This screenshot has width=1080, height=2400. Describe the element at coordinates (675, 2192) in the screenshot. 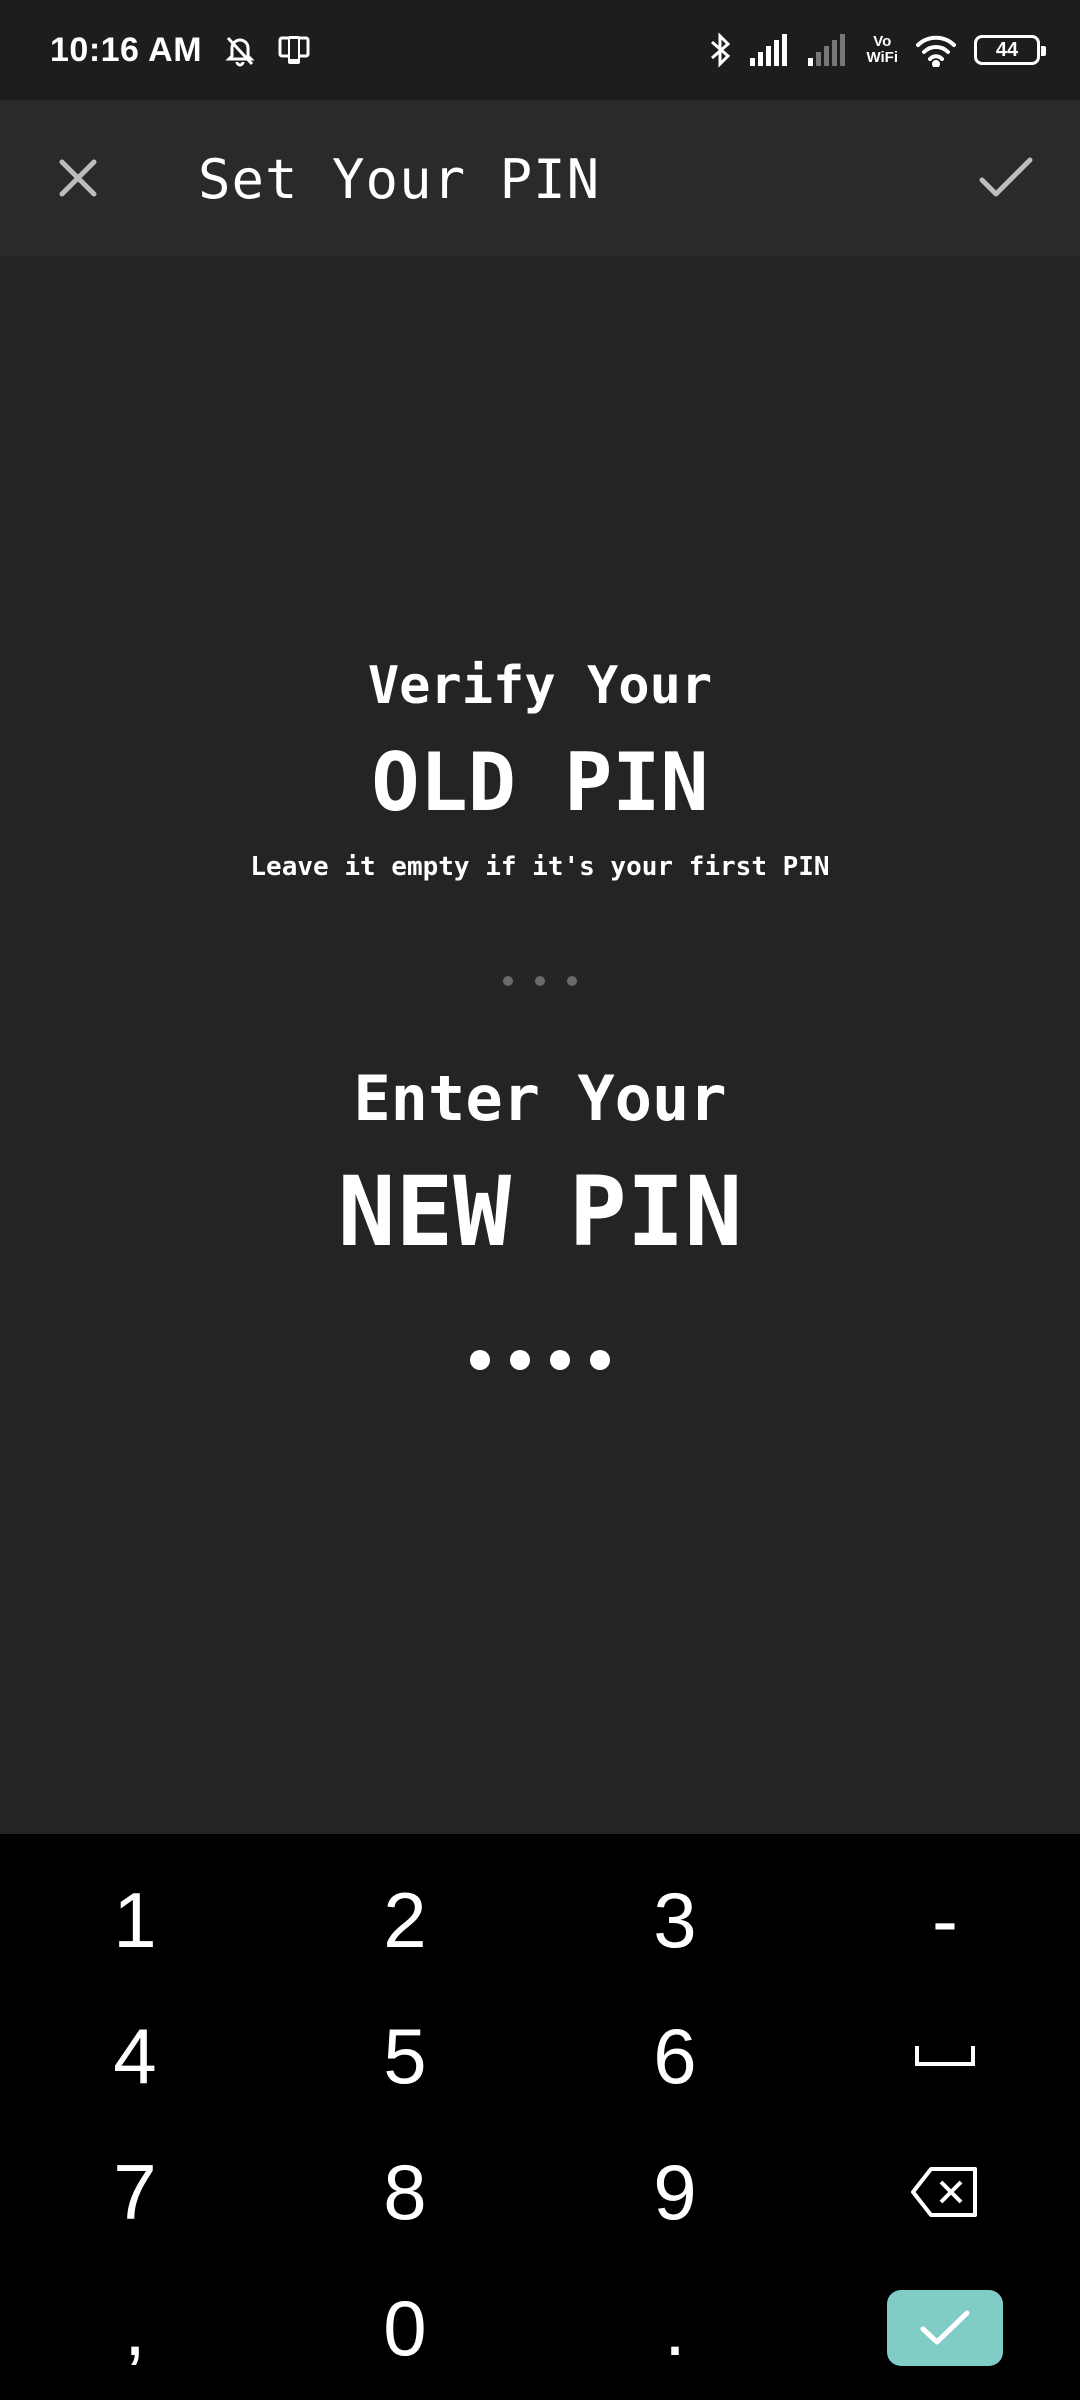

I see `key-9: 9` at that location.